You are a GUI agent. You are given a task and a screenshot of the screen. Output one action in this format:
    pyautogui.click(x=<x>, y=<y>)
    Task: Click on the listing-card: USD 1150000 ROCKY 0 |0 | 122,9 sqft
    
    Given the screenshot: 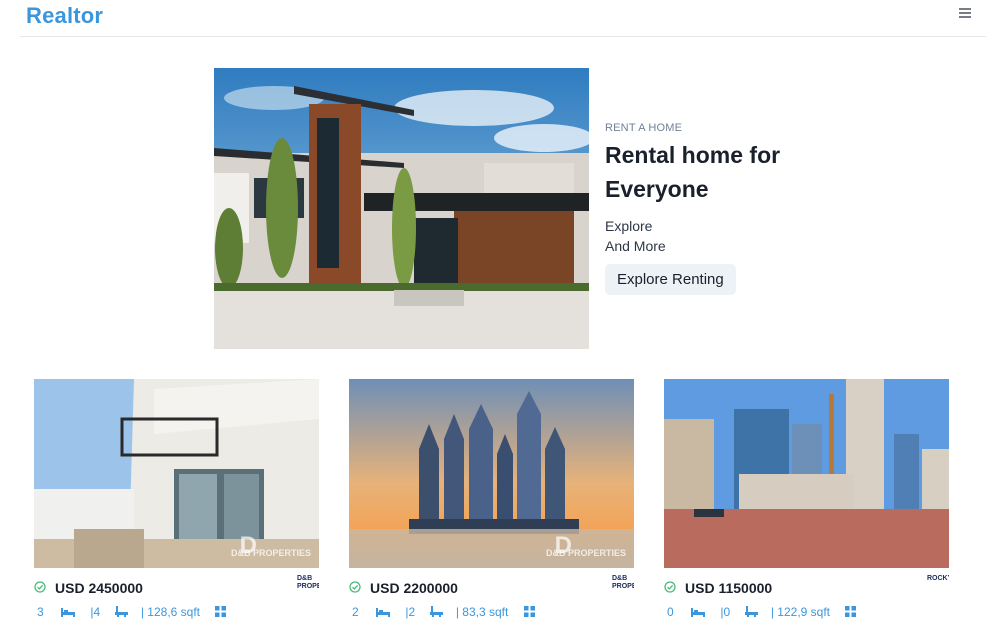 What is the action you would take?
    pyautogui.click(x=806, y=504)
    